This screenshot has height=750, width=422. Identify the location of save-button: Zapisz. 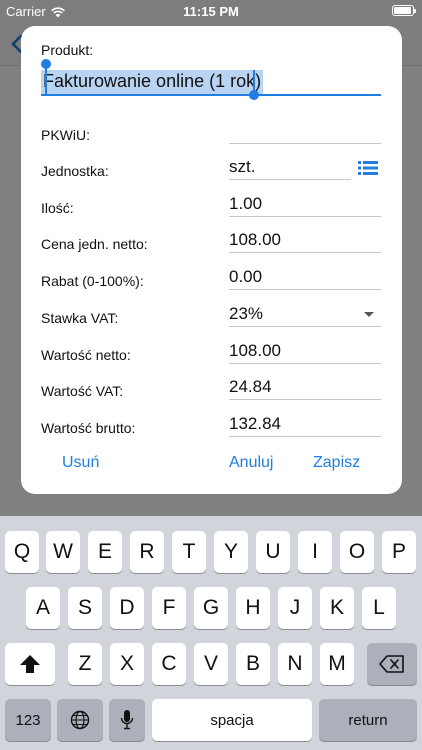
(336, 463).